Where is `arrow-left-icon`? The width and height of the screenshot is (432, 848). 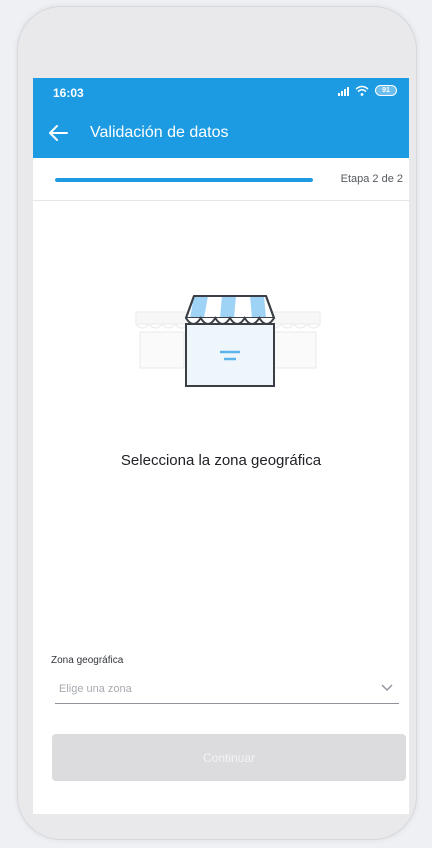 arrow-left-icon is located at coordinates (58, 133).